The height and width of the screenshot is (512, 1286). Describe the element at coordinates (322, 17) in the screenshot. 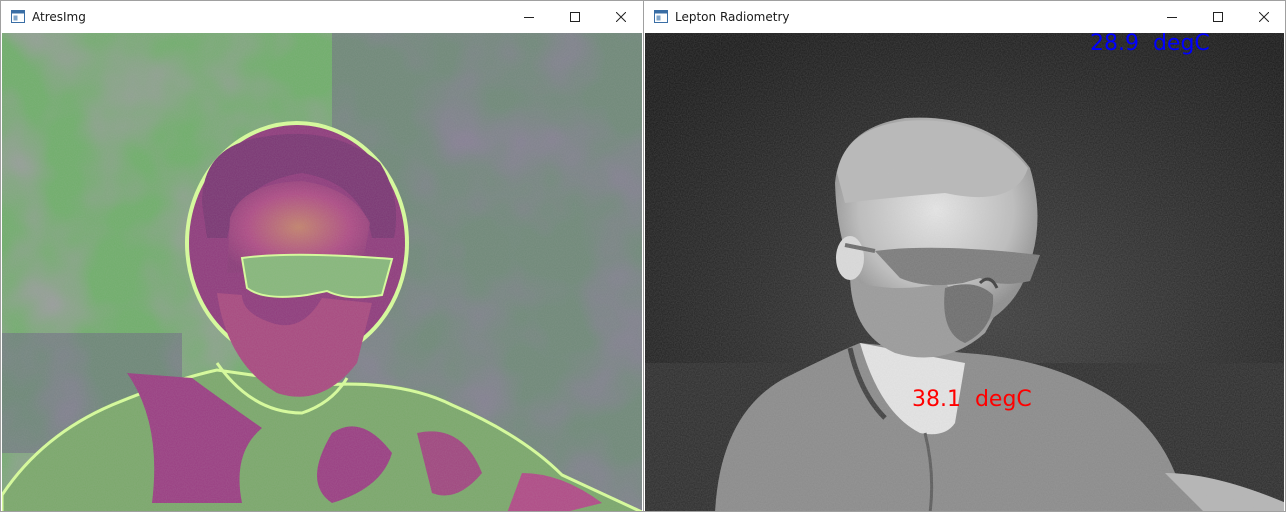

I see `atresimg-titlebar: AtresImg` at that location.